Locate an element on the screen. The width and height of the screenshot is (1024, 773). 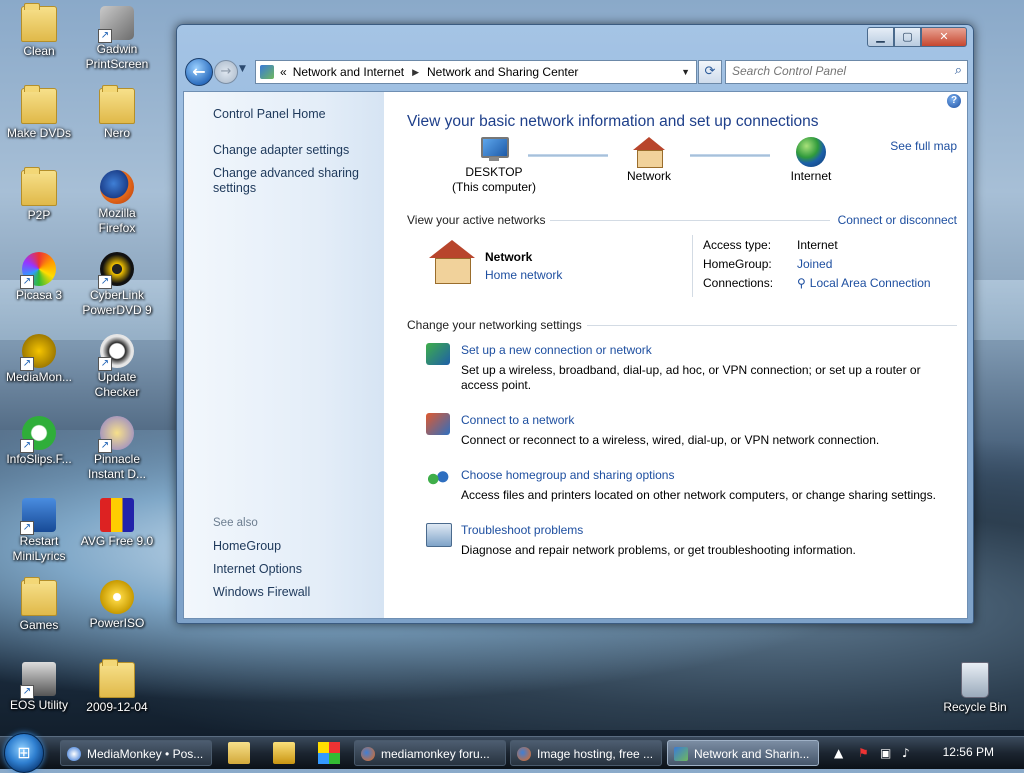
map-network: Network is located at coordinates (649, 160).